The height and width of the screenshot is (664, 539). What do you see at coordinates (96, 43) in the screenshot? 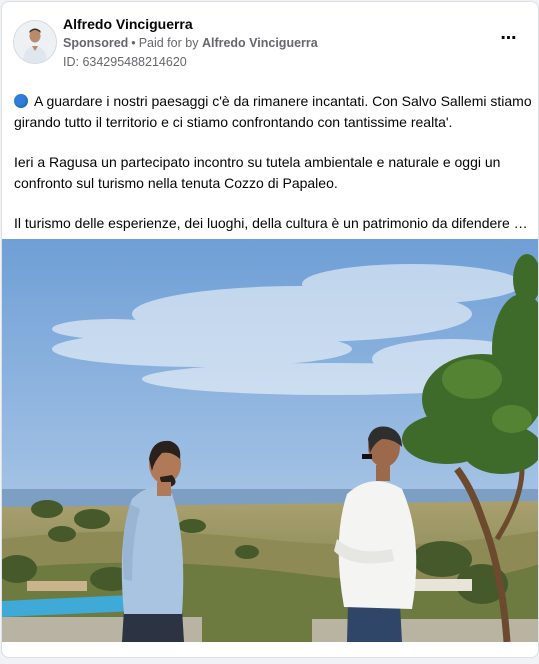
I see `sponsored-label: Sponsored` at bounding box center [96, 43].